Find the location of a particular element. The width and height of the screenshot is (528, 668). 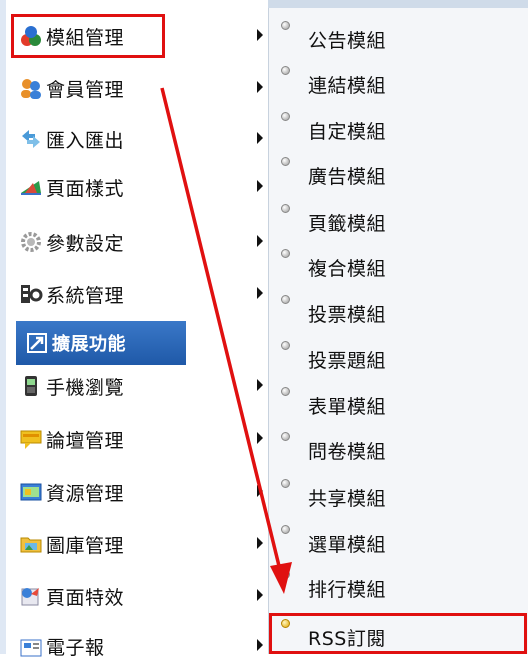

arrow-head-icon is located at coordinates (281, 578).